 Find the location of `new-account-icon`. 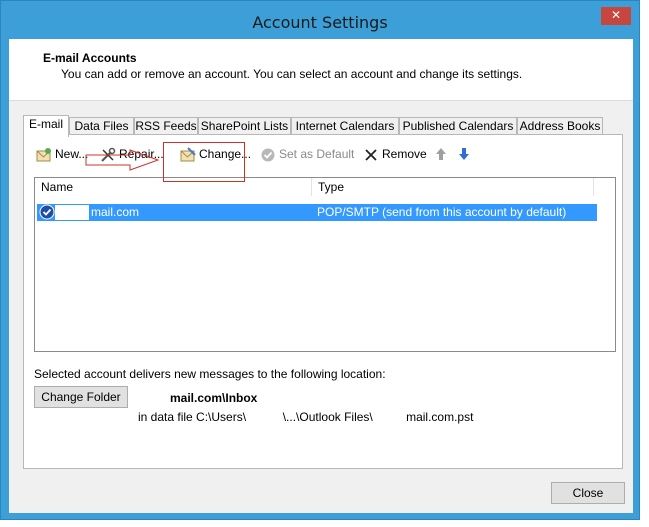

new-account-icon is located at coordinates (43, 154).